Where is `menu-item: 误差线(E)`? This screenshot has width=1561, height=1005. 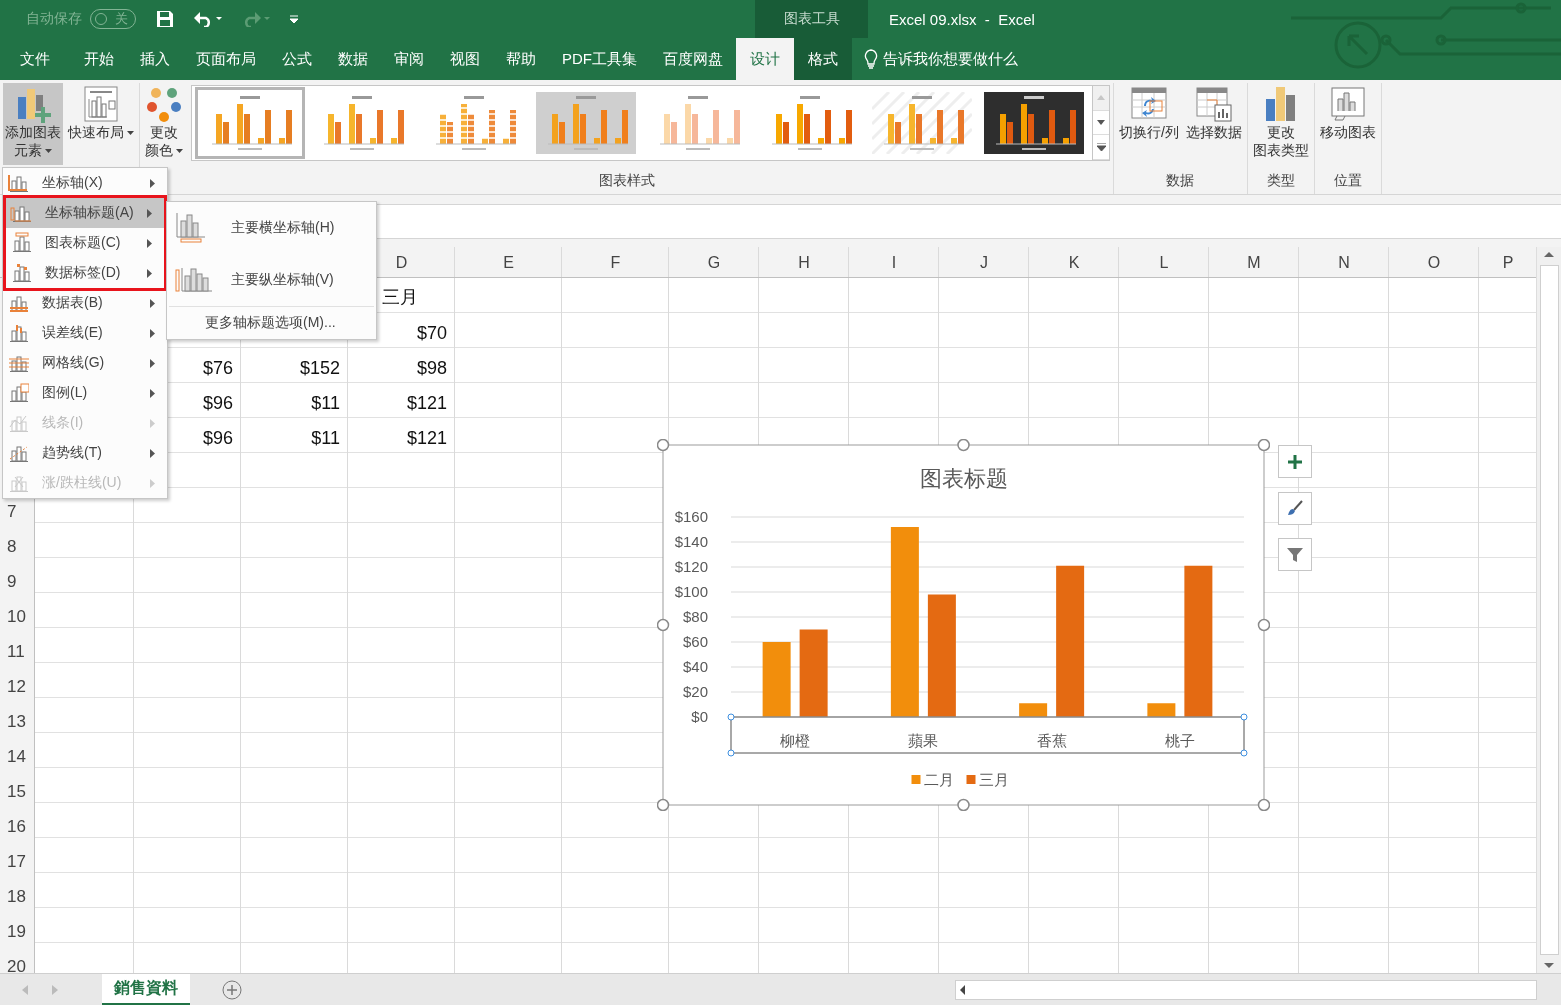 menu-item: 误差线(E) is located at coordinates (85, 333).